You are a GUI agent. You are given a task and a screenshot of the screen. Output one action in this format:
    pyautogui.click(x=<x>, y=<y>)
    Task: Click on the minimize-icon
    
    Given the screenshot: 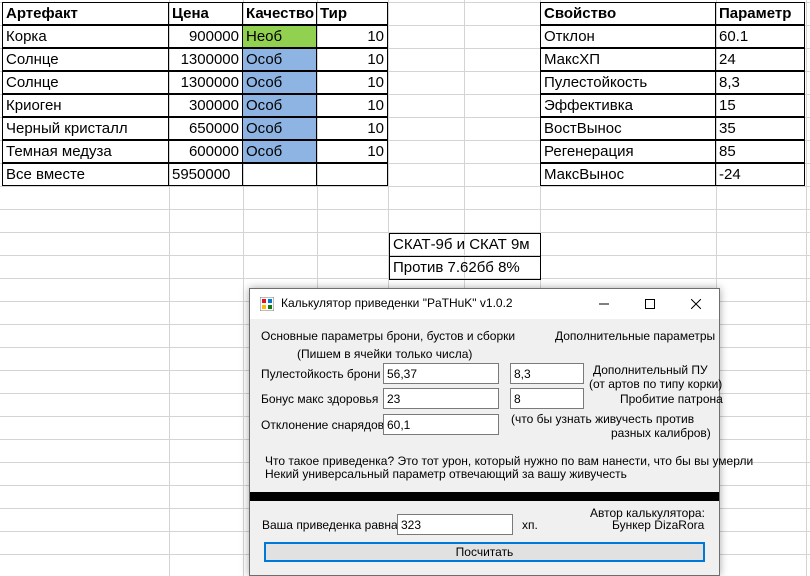 What is the action you would take?
    pyautogui.click(x=604, y=304)
    